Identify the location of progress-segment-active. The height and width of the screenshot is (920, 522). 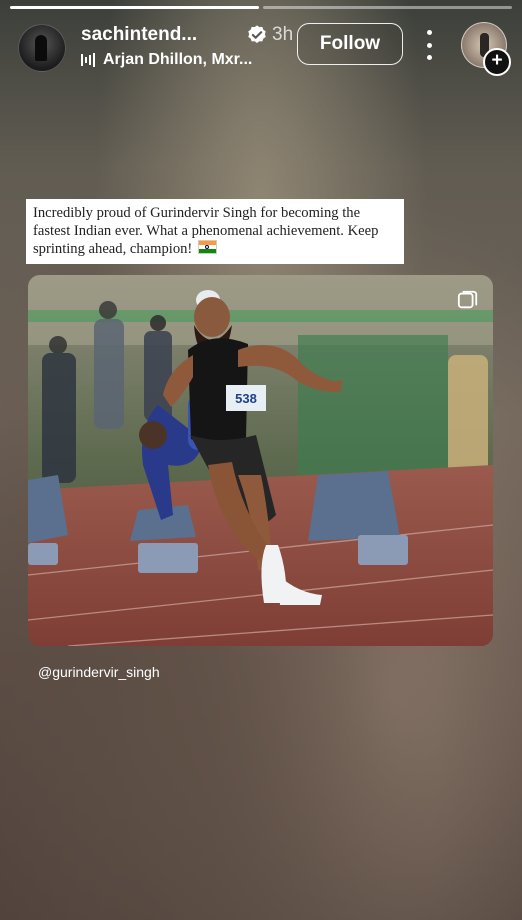
(134, 7).